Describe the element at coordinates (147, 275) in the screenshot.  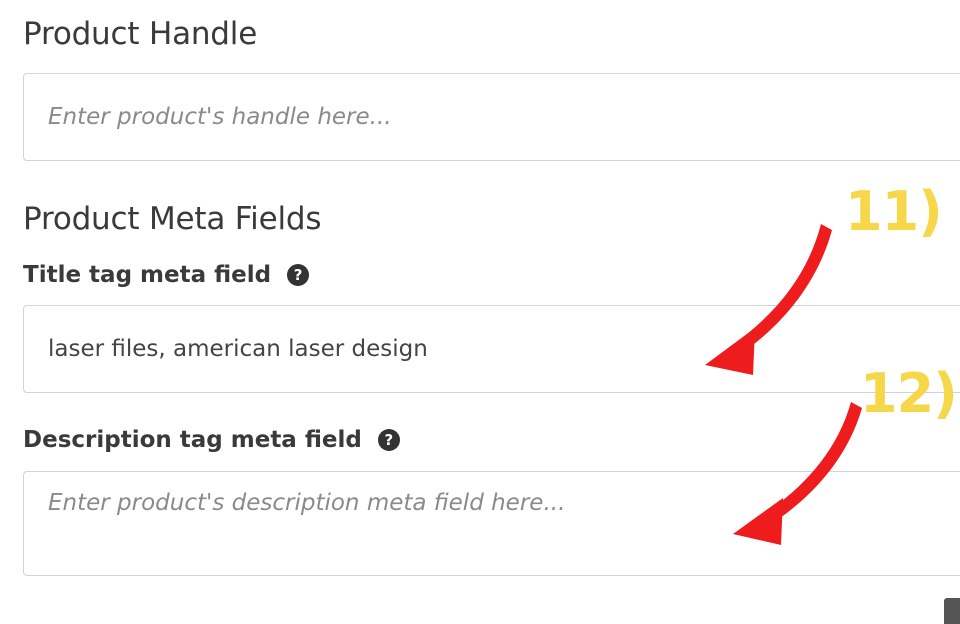
I see `title-tag-label: Title tag meta field` at that location.